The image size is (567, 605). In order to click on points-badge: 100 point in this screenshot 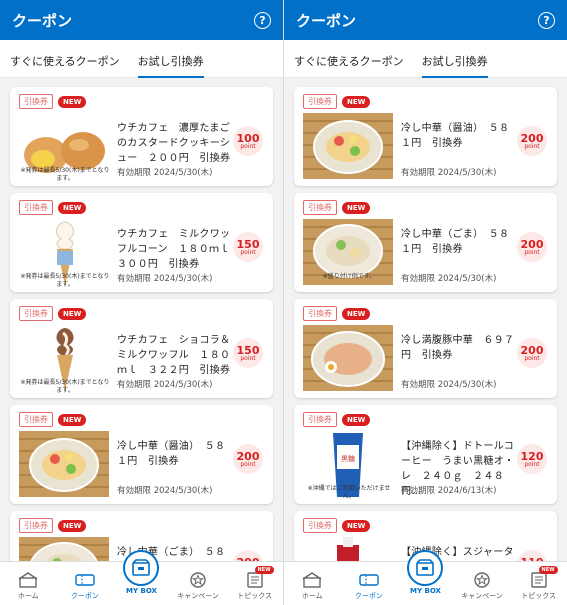, I will do `click(248, 141)`.